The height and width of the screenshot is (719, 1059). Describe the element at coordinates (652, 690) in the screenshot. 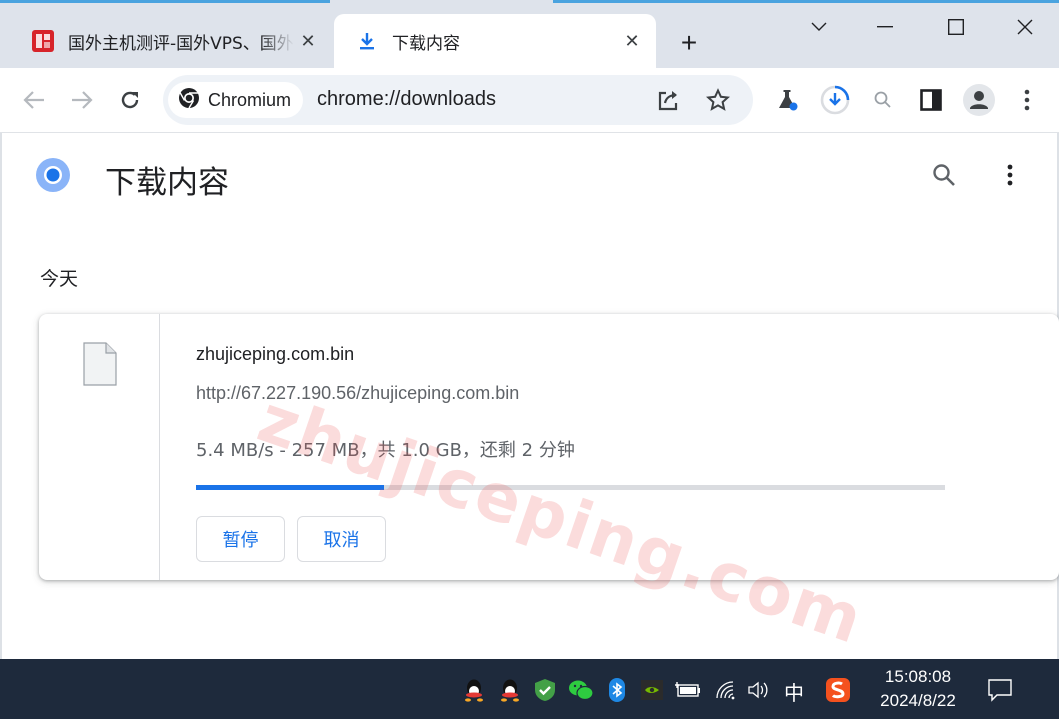

I see `nvidia-icon` at that location.